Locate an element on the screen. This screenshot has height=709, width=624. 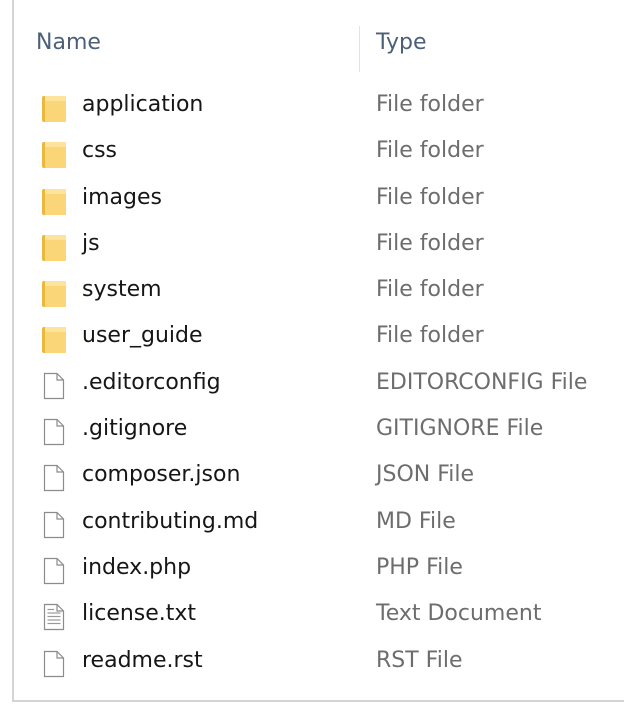
list-item-editorconfig: .editorconfig EDITORCONFIG File is located at coordinates (319, 385).